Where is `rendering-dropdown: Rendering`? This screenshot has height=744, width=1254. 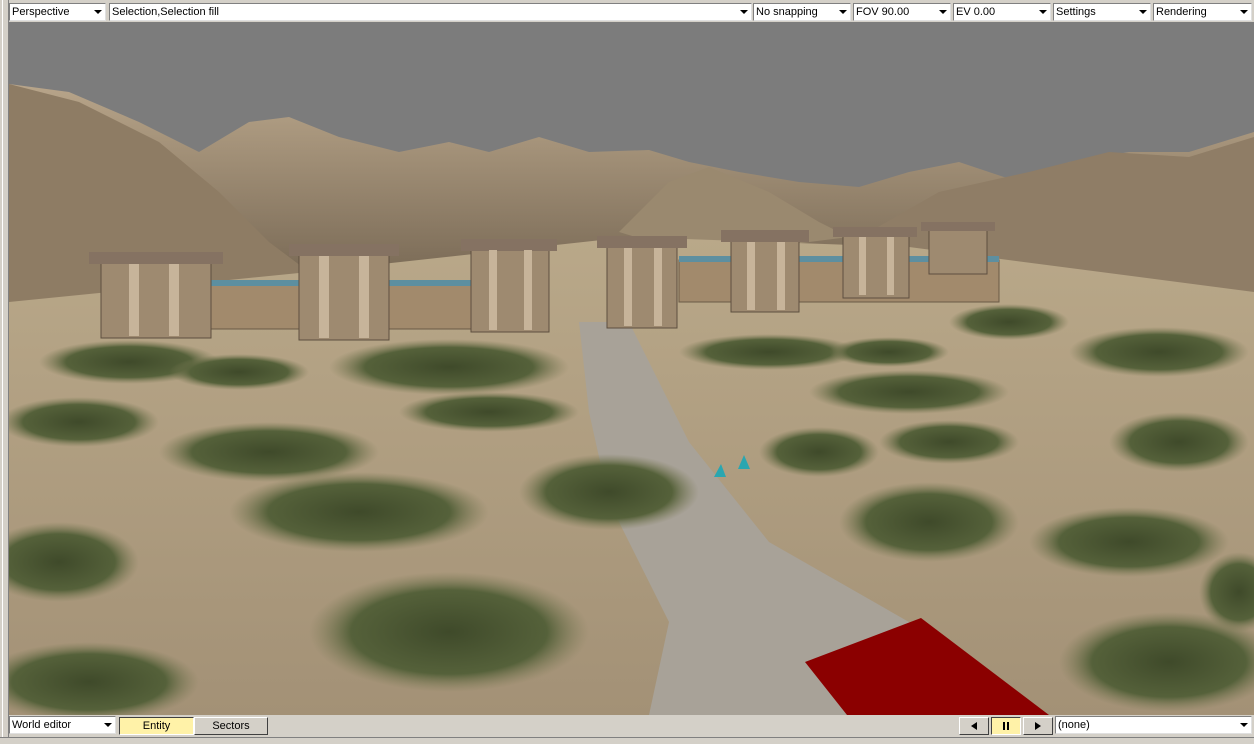 rendering-dropdown: Rendering is located at coordinates (1202, 12).